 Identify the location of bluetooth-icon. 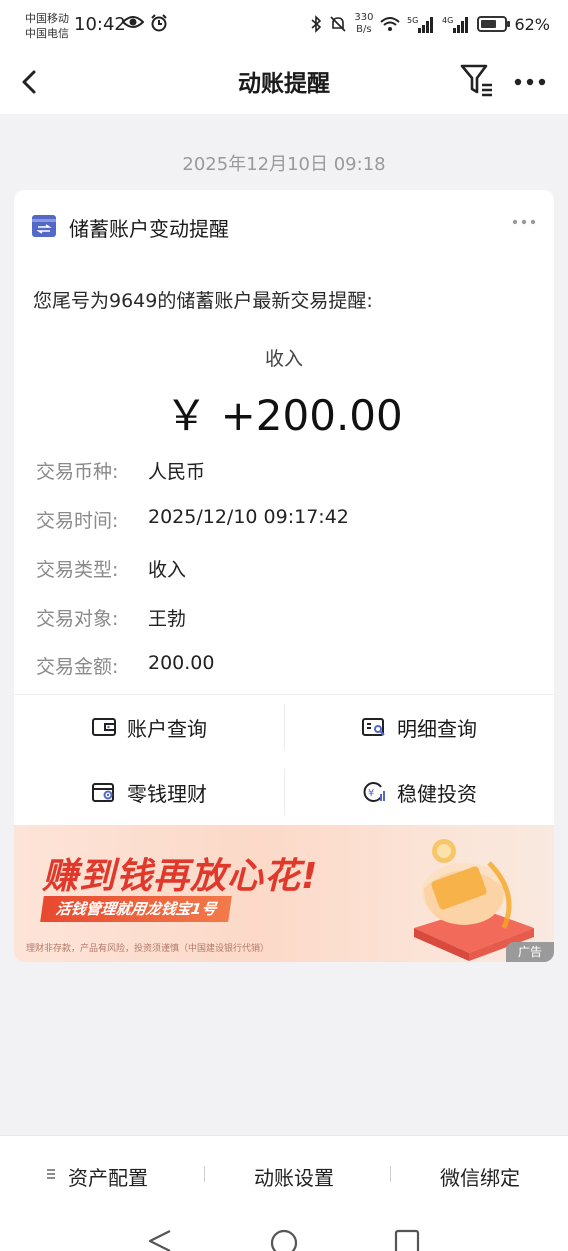
(316, 24).